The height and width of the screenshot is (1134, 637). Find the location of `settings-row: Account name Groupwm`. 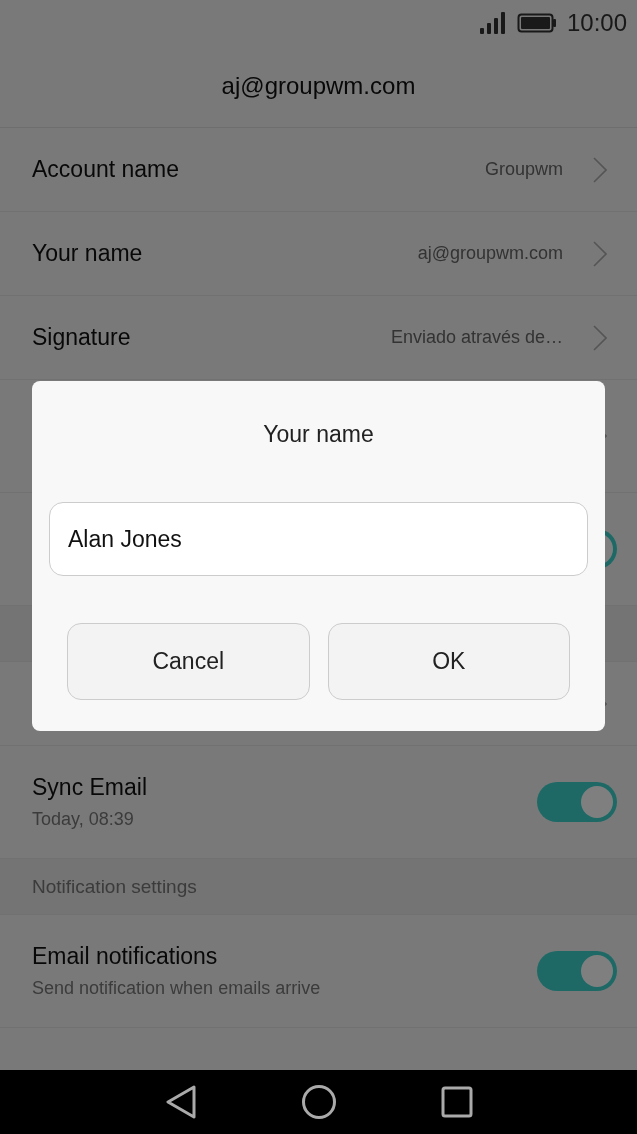

settings-row: Account name Groupwm is located at coordinates (318, 170).